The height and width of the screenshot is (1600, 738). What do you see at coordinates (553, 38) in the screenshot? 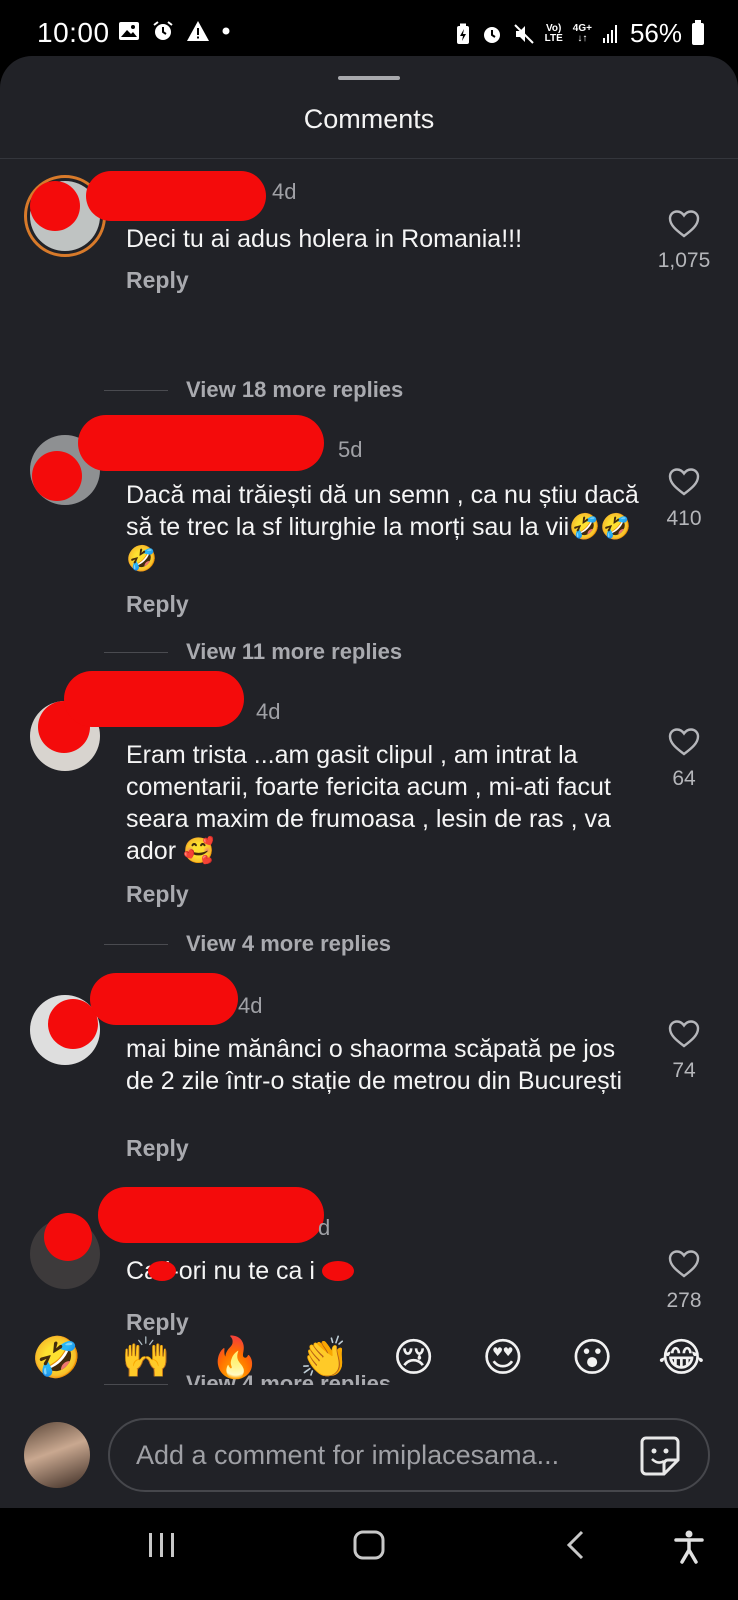
I see `lte-label: LTE` at bounding box center [553, 38].